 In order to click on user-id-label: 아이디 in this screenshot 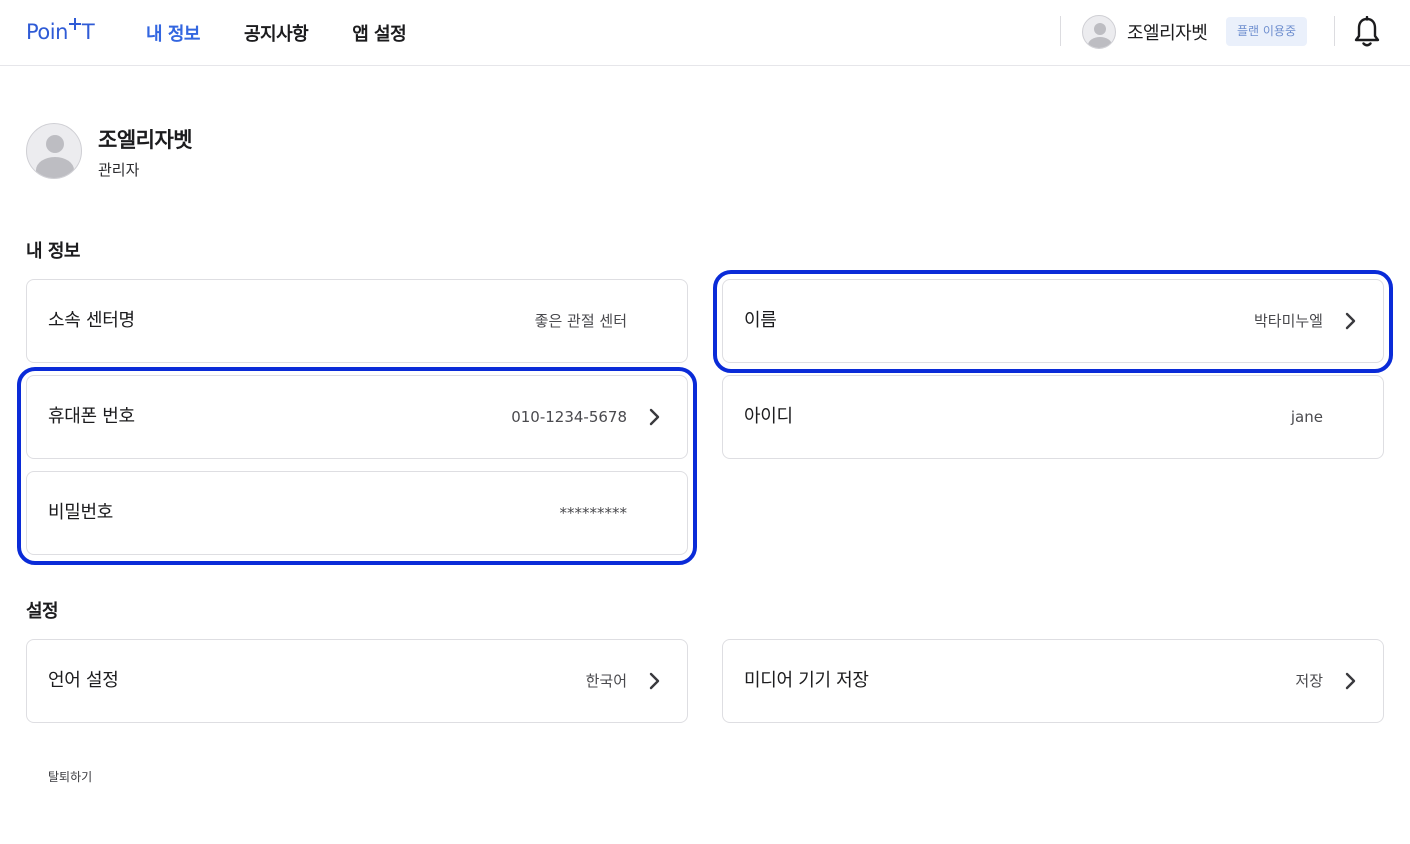, I will do `click(768, 416)`.